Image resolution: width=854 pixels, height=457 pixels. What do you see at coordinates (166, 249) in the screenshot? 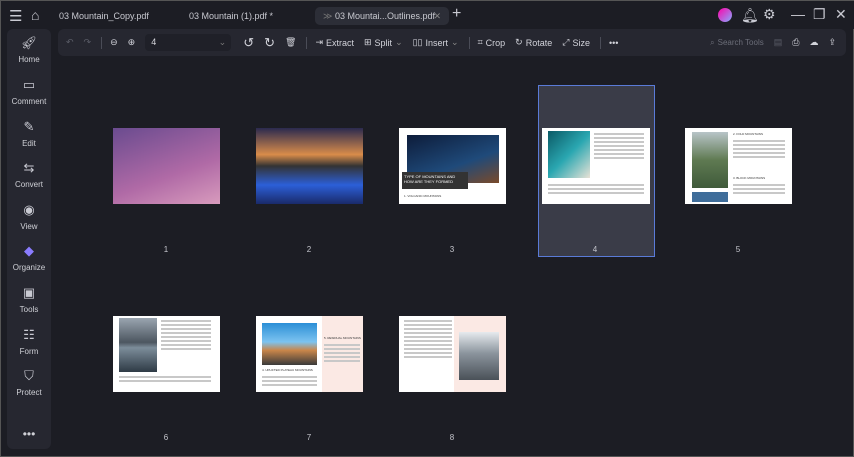
I see `page-number-label: 1` at bounding box center [166, 249].